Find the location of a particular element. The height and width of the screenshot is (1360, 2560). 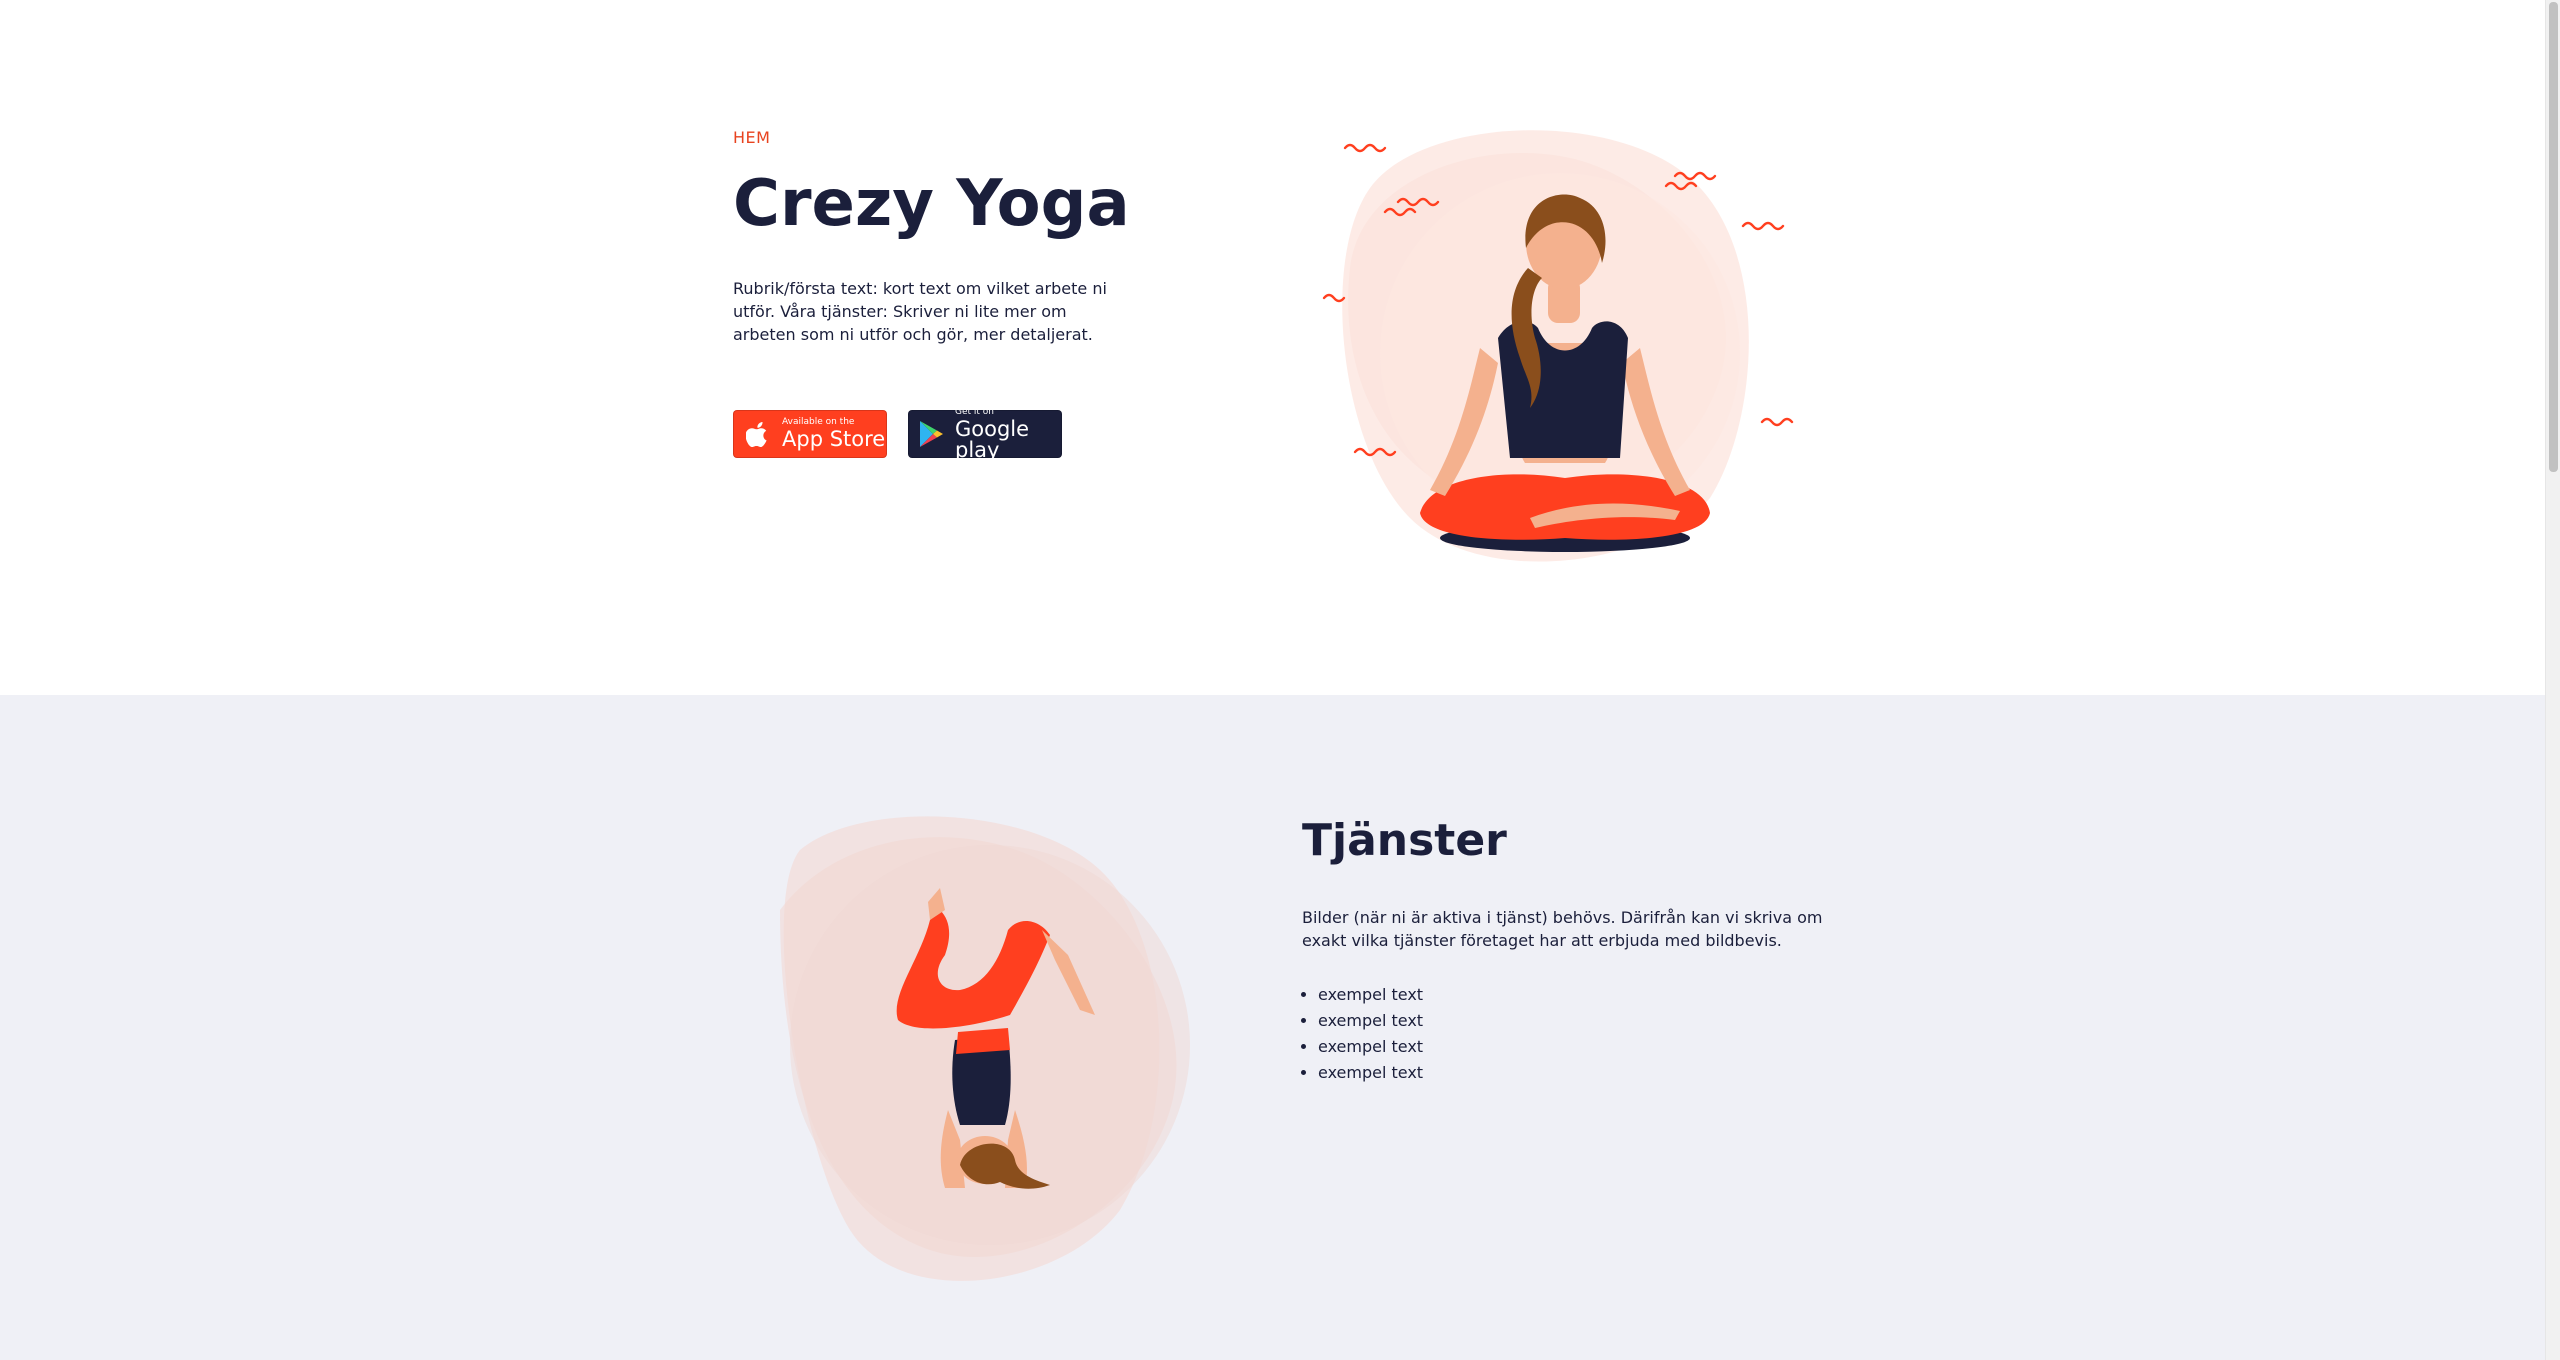

app-store-small-text: Available on the is located at coordinates (818, 422).